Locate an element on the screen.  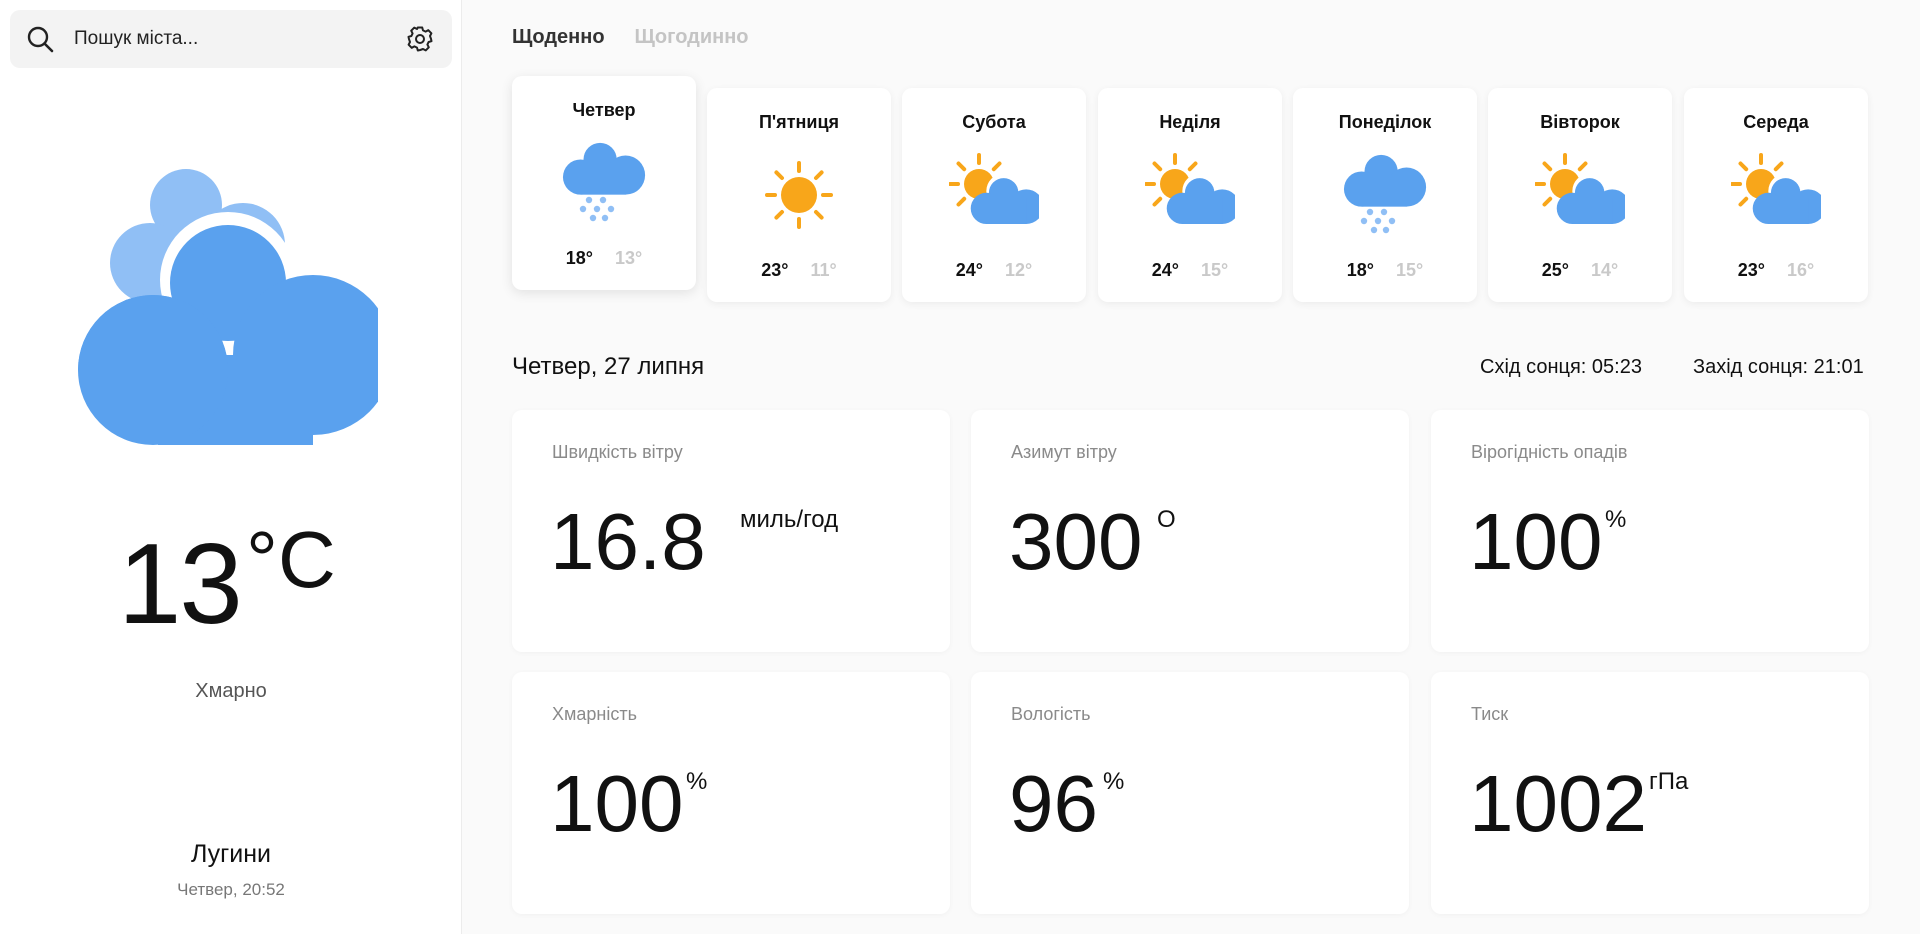
tab-hourly: Щогодинно is located at coordinates (692, 37).